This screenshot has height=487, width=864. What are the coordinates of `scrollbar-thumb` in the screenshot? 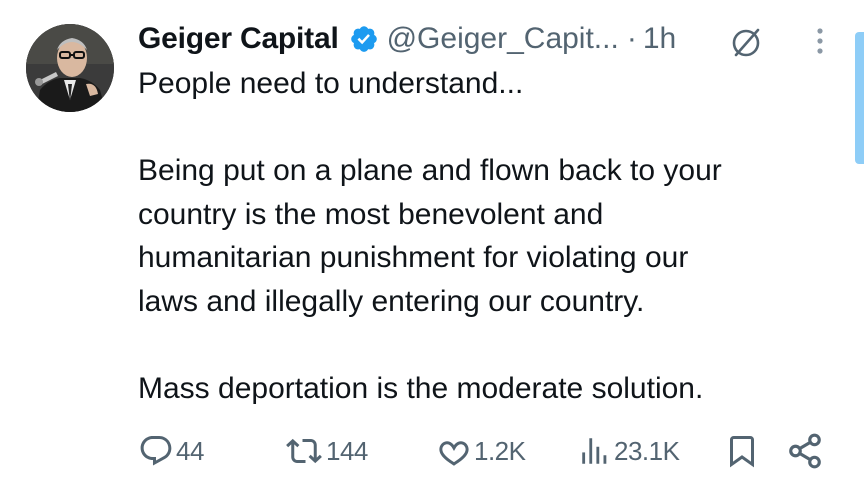 It's located at (859, 98).